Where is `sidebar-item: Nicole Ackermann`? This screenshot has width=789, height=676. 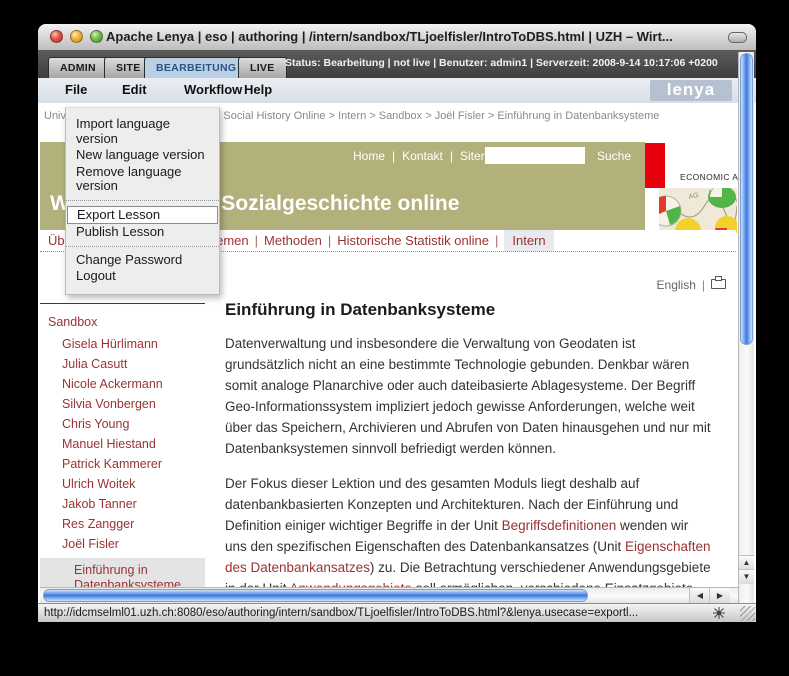
sidebar-item: Nicole Ackermann is located at coordinates (133, 384).